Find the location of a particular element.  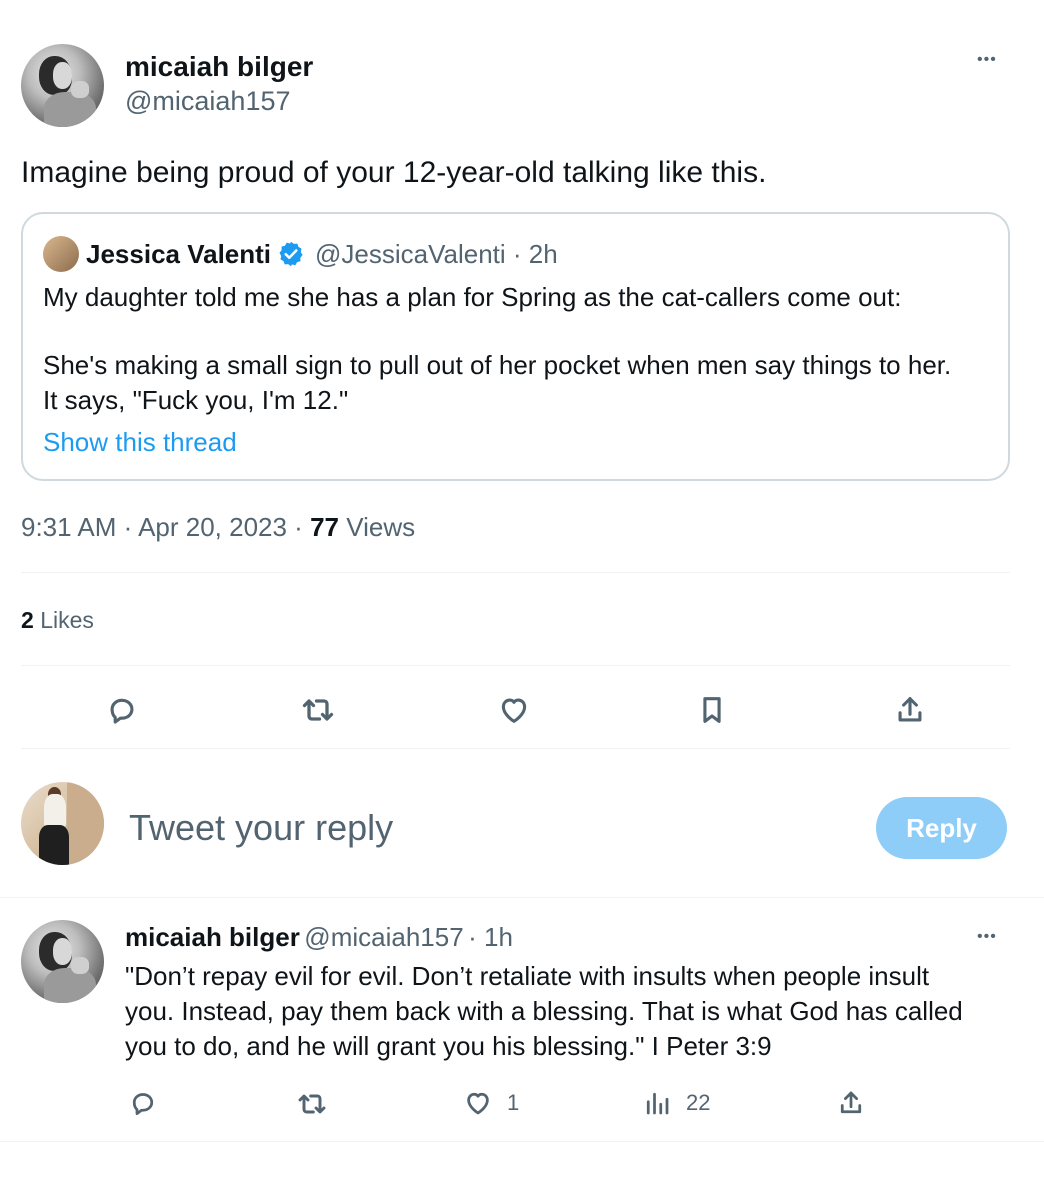

current-user-avatar is located at coordinates (62, 823).